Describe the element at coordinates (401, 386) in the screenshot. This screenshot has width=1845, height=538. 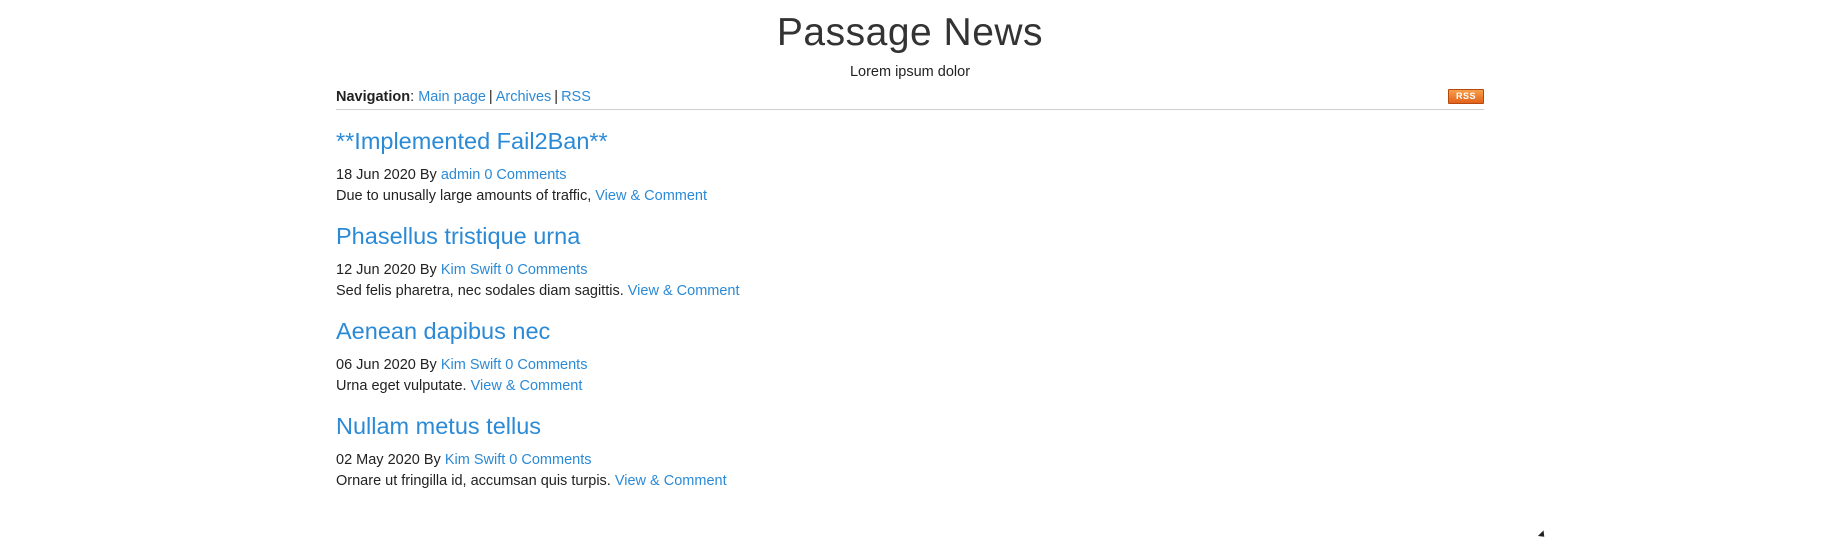
I see `post-excerpt-text: Urna eget vulputate.` at that location.